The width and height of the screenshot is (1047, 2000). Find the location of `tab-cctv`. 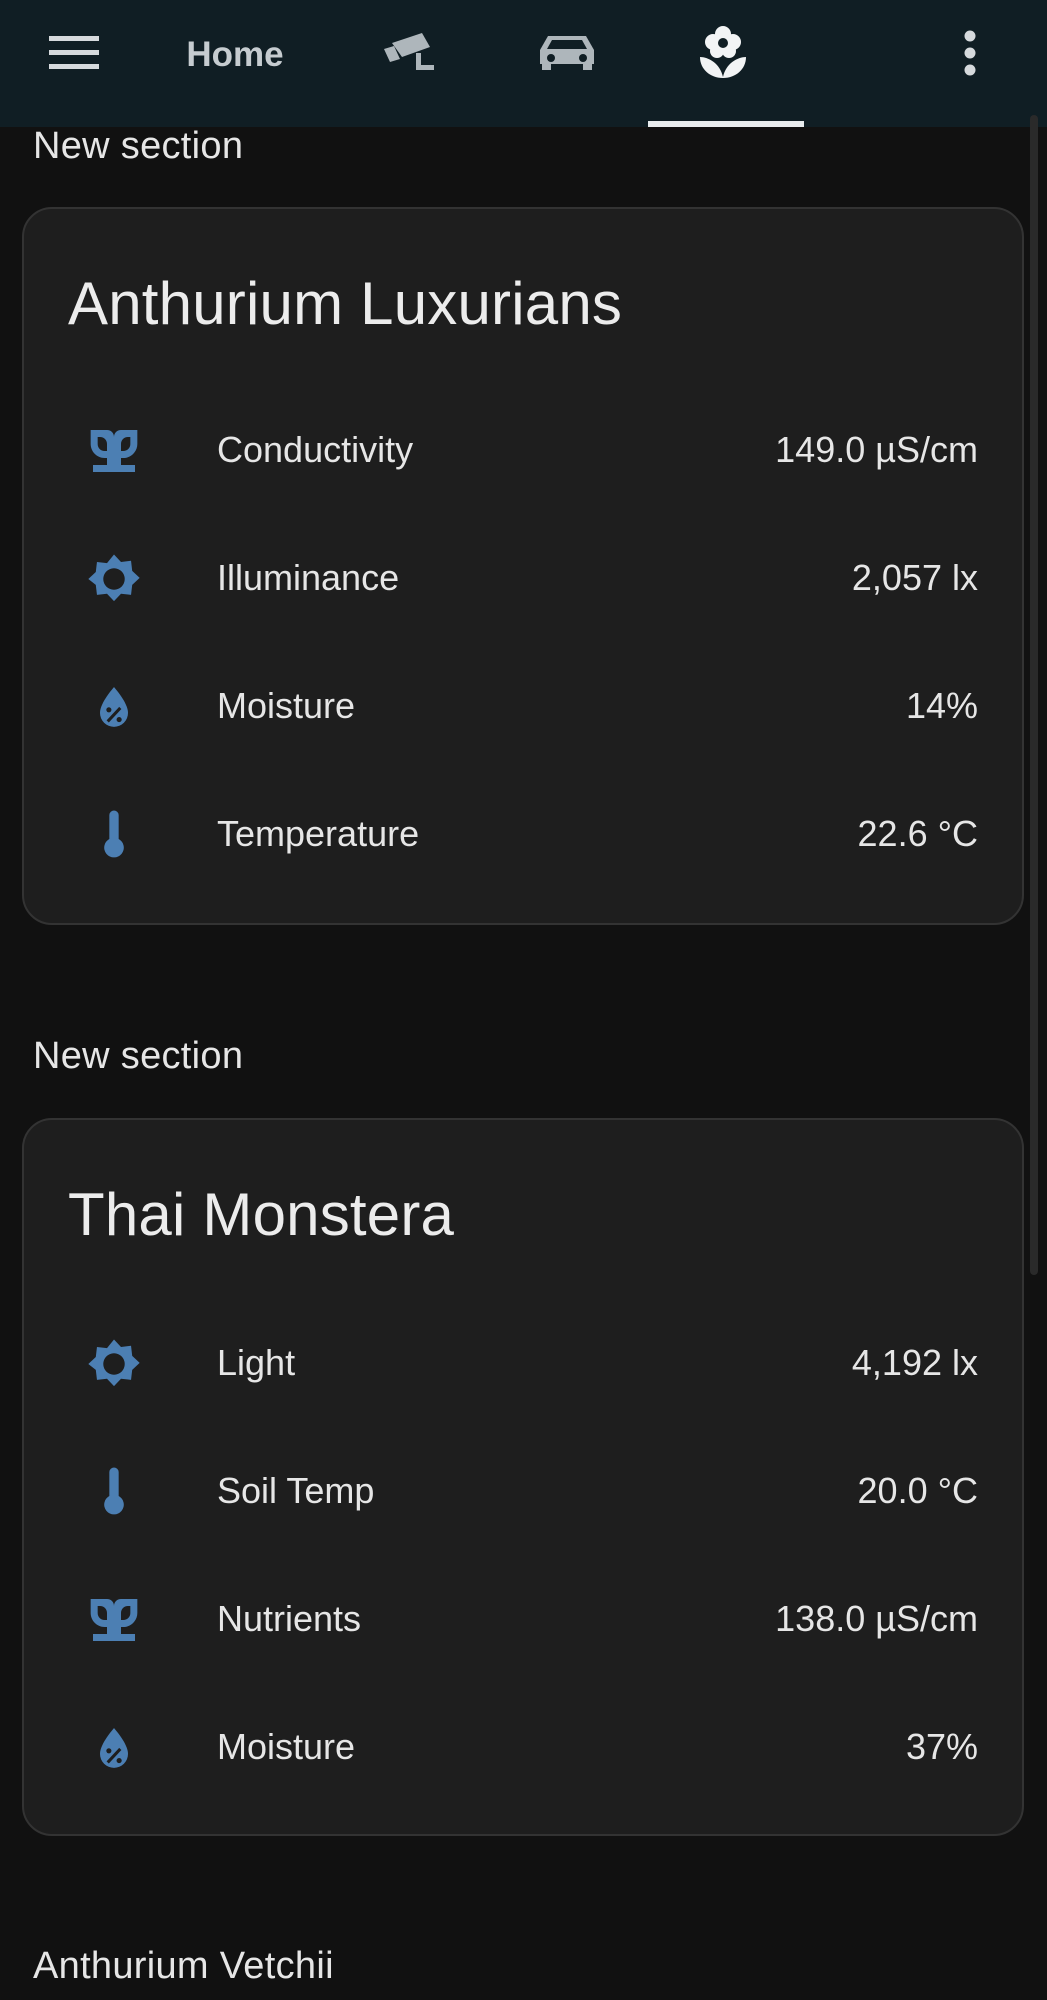

tab-cctv is located at coordinates (410, 63).